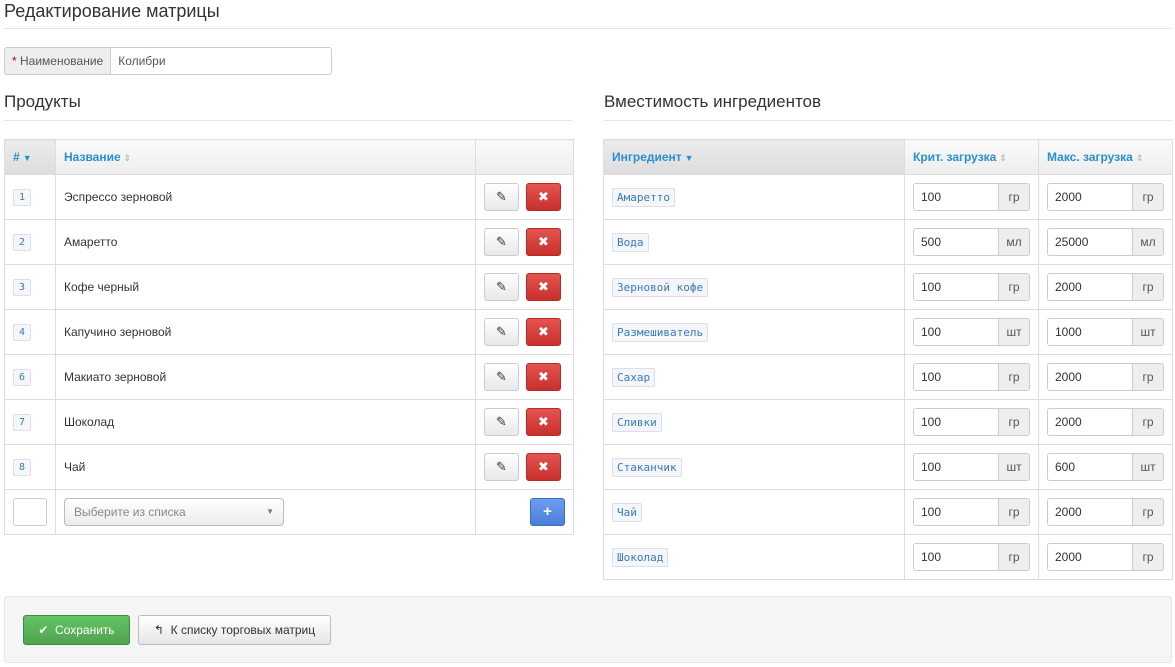 The image size is (1175, 667). I want to click on name-input, so click(221, 61).